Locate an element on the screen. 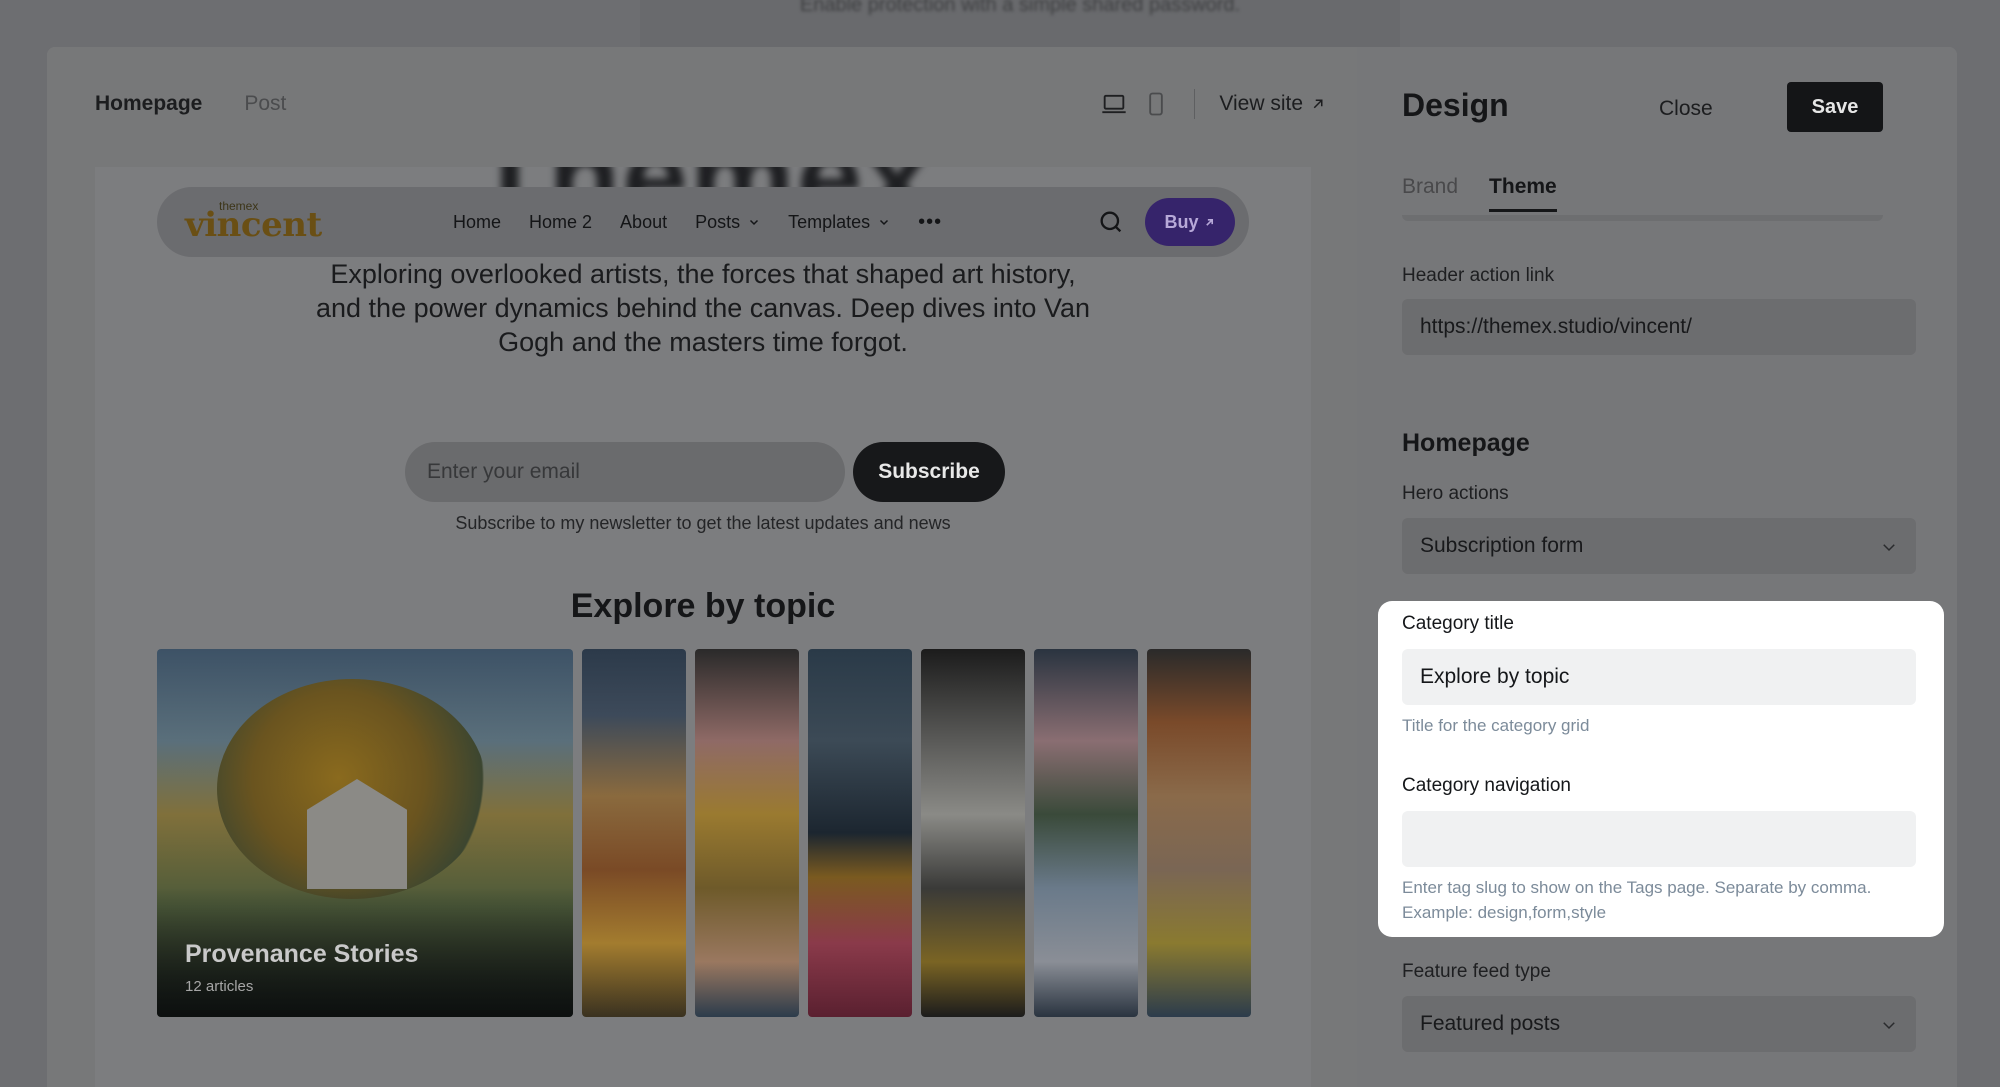  category-title-field is located at coordinates (1659, 677).